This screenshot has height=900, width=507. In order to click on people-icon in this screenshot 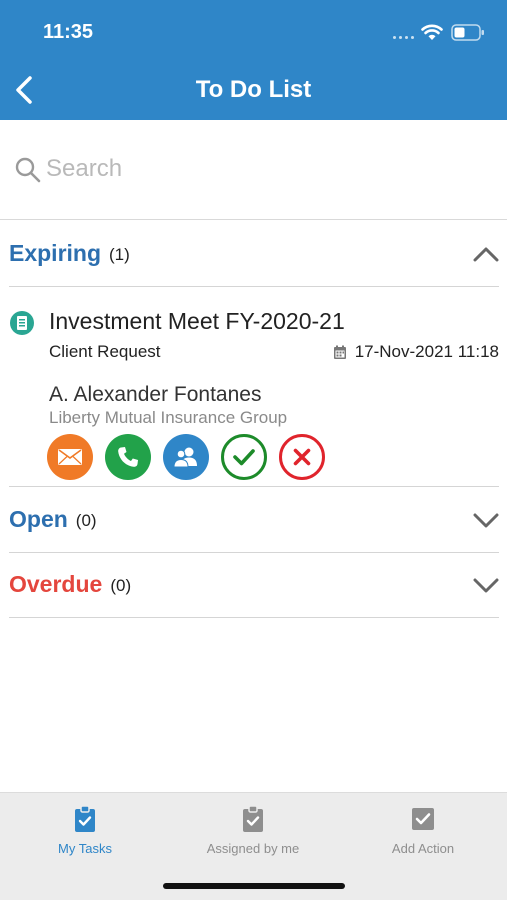, I will do `click(185, 457)`.